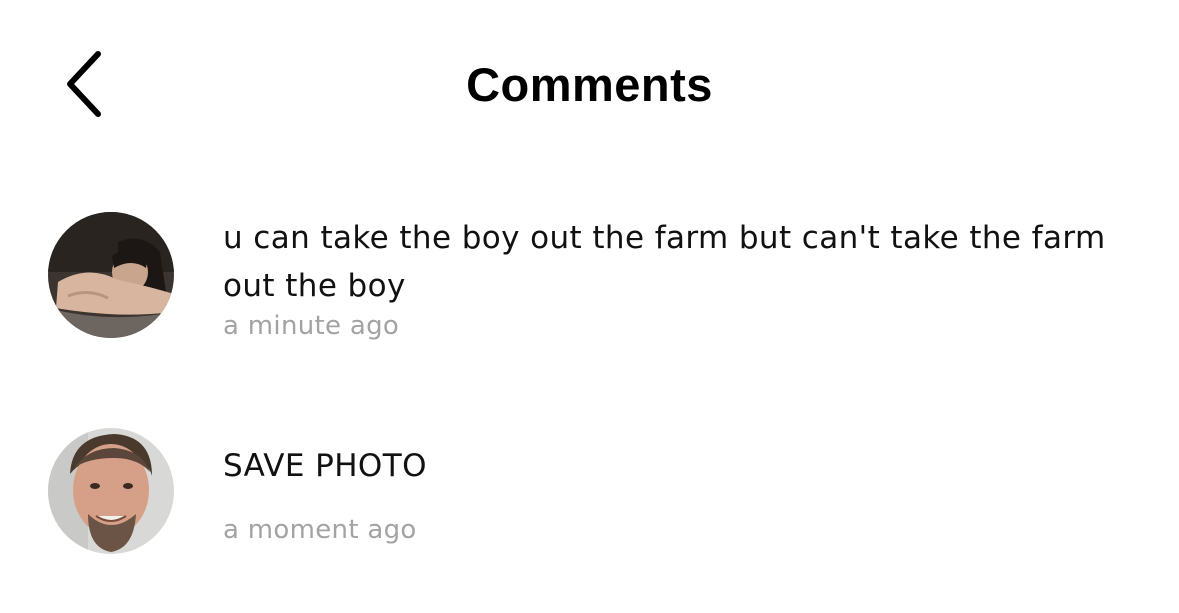 The height and width of the screenshot is (613, 1179). Describe the element at coordinates (325, 466) in the screenshot. I see `comment-text: SAVE PHOTO` at that location.